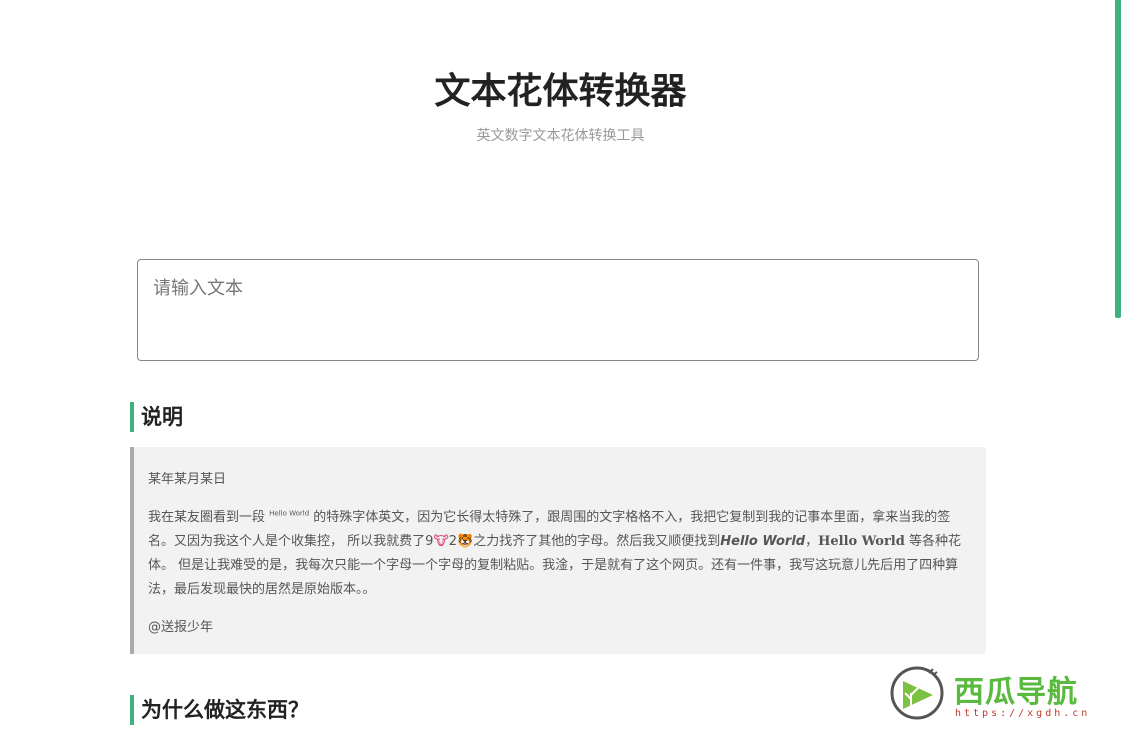 Image resolution: width=1121 pixels, height=738 pixels. I want to click on site-watermark: 西瓜导航 https://xgdh.cn, so click(999, 695).